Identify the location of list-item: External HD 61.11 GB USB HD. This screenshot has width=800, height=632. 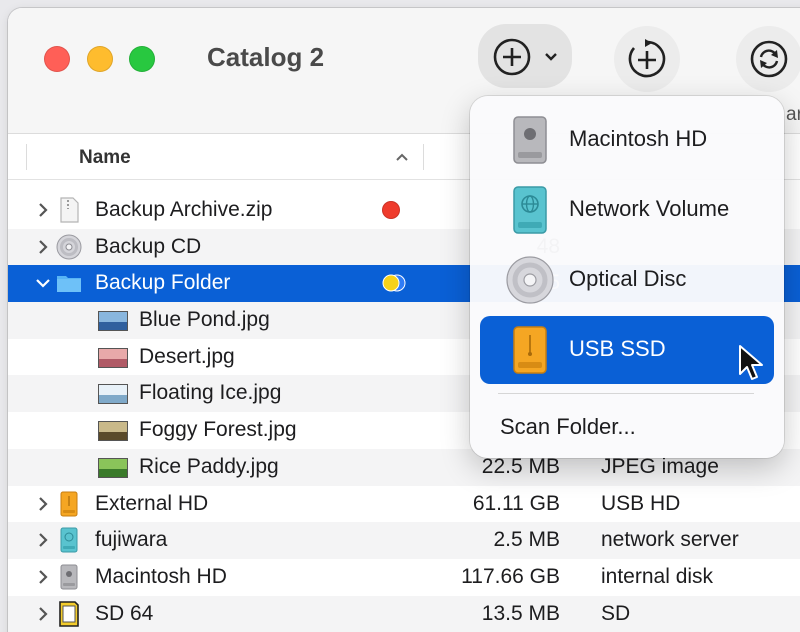
(404, 504).